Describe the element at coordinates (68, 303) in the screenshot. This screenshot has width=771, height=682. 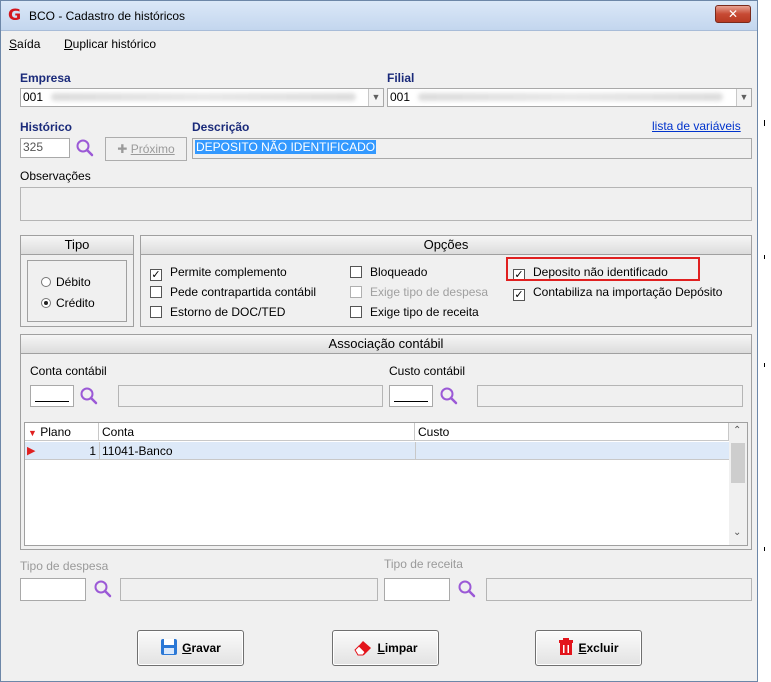
I see `radio-credito: Crédito` at that location.